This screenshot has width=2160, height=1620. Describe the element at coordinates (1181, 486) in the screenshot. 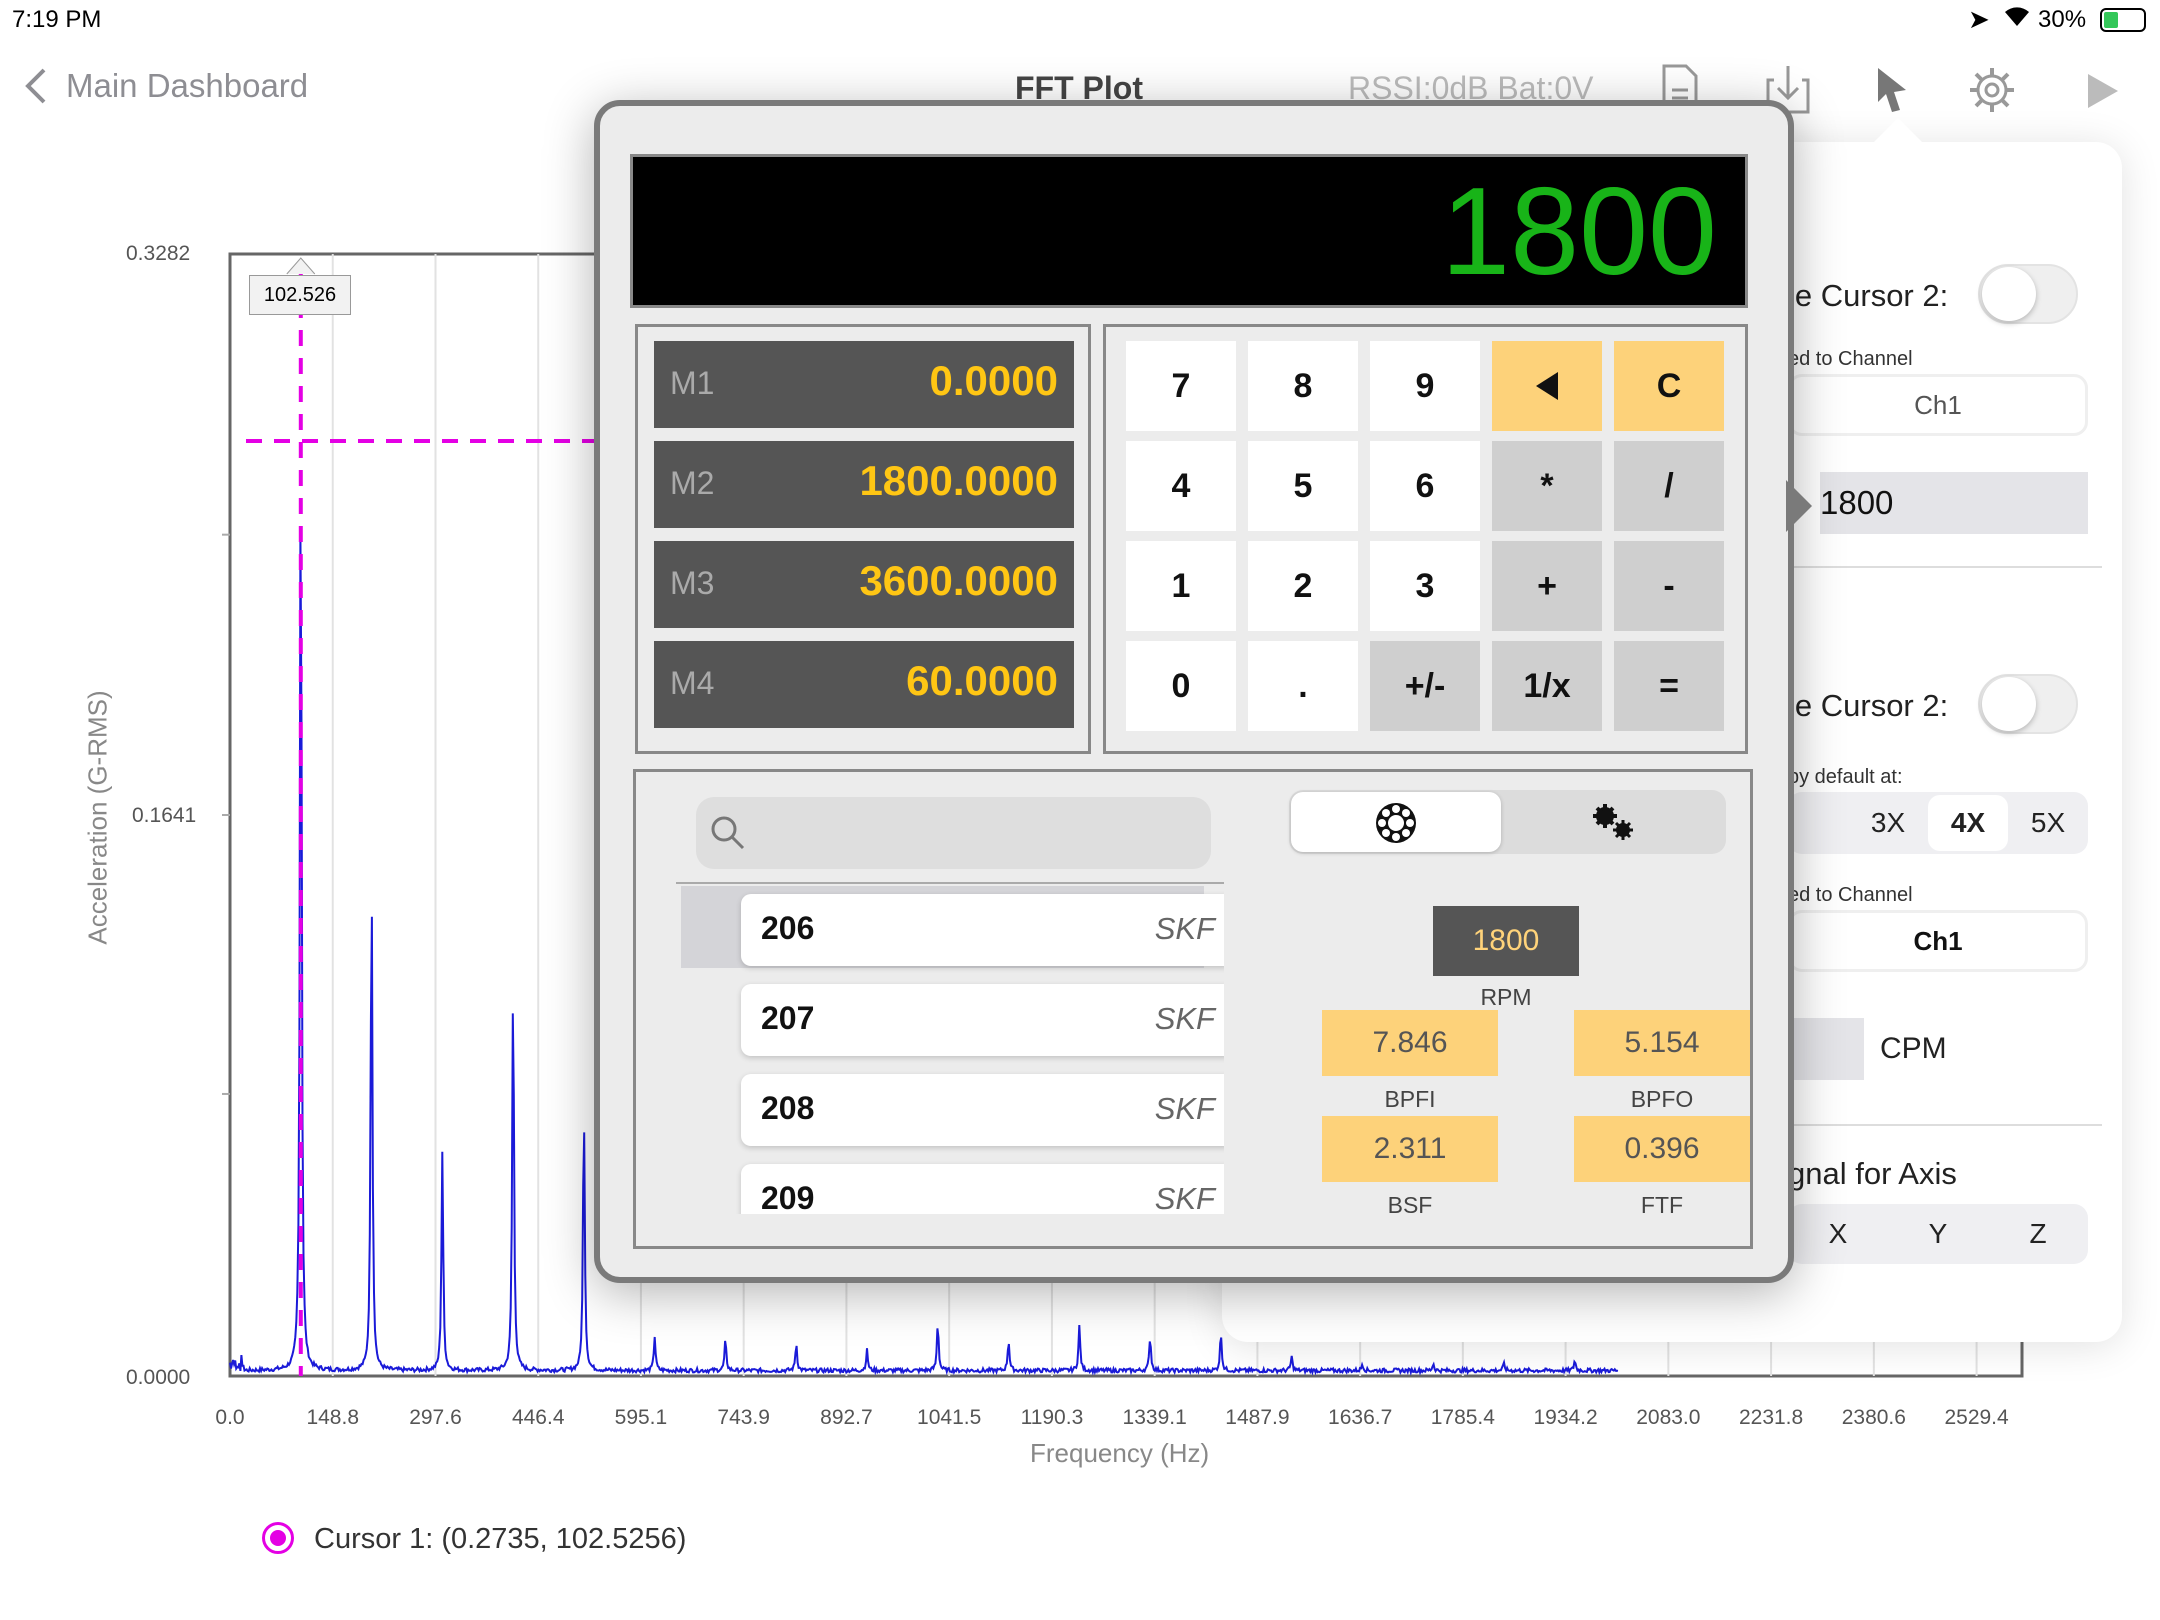

I see `key-4: 4` at that location.